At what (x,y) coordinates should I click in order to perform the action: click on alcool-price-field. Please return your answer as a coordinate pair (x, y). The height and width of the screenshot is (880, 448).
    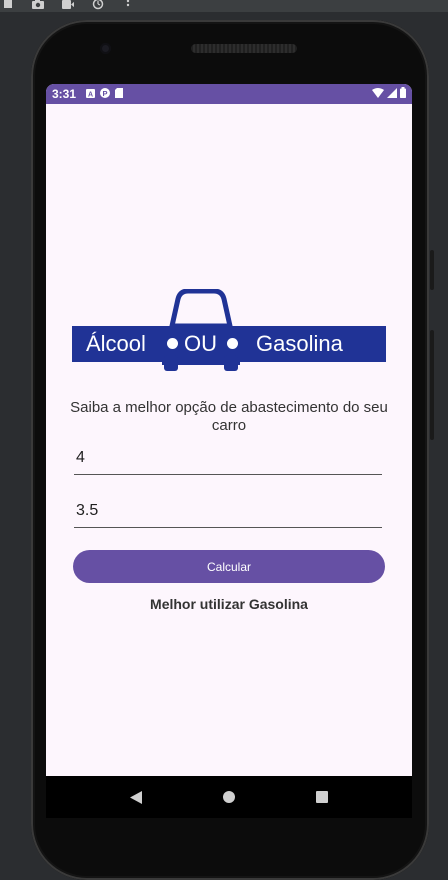
    Looking at the image, I should click on (230, 461).